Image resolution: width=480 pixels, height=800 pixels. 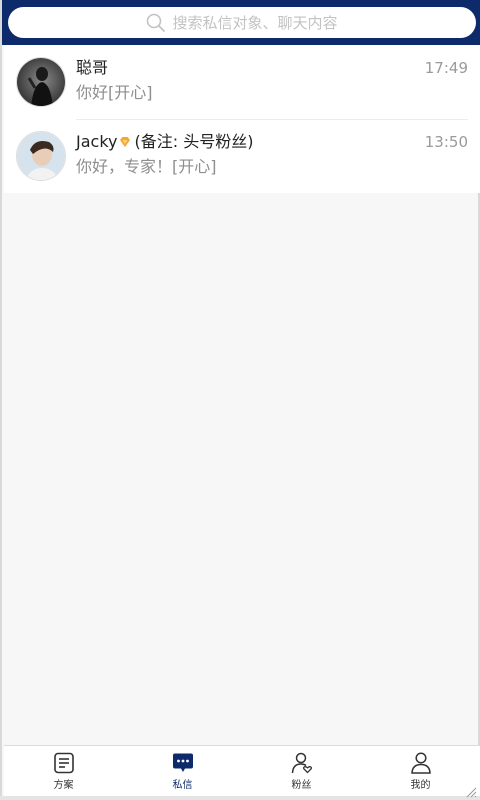 I want to click on tab-label: 粉丝, so click(x=301, y=785).